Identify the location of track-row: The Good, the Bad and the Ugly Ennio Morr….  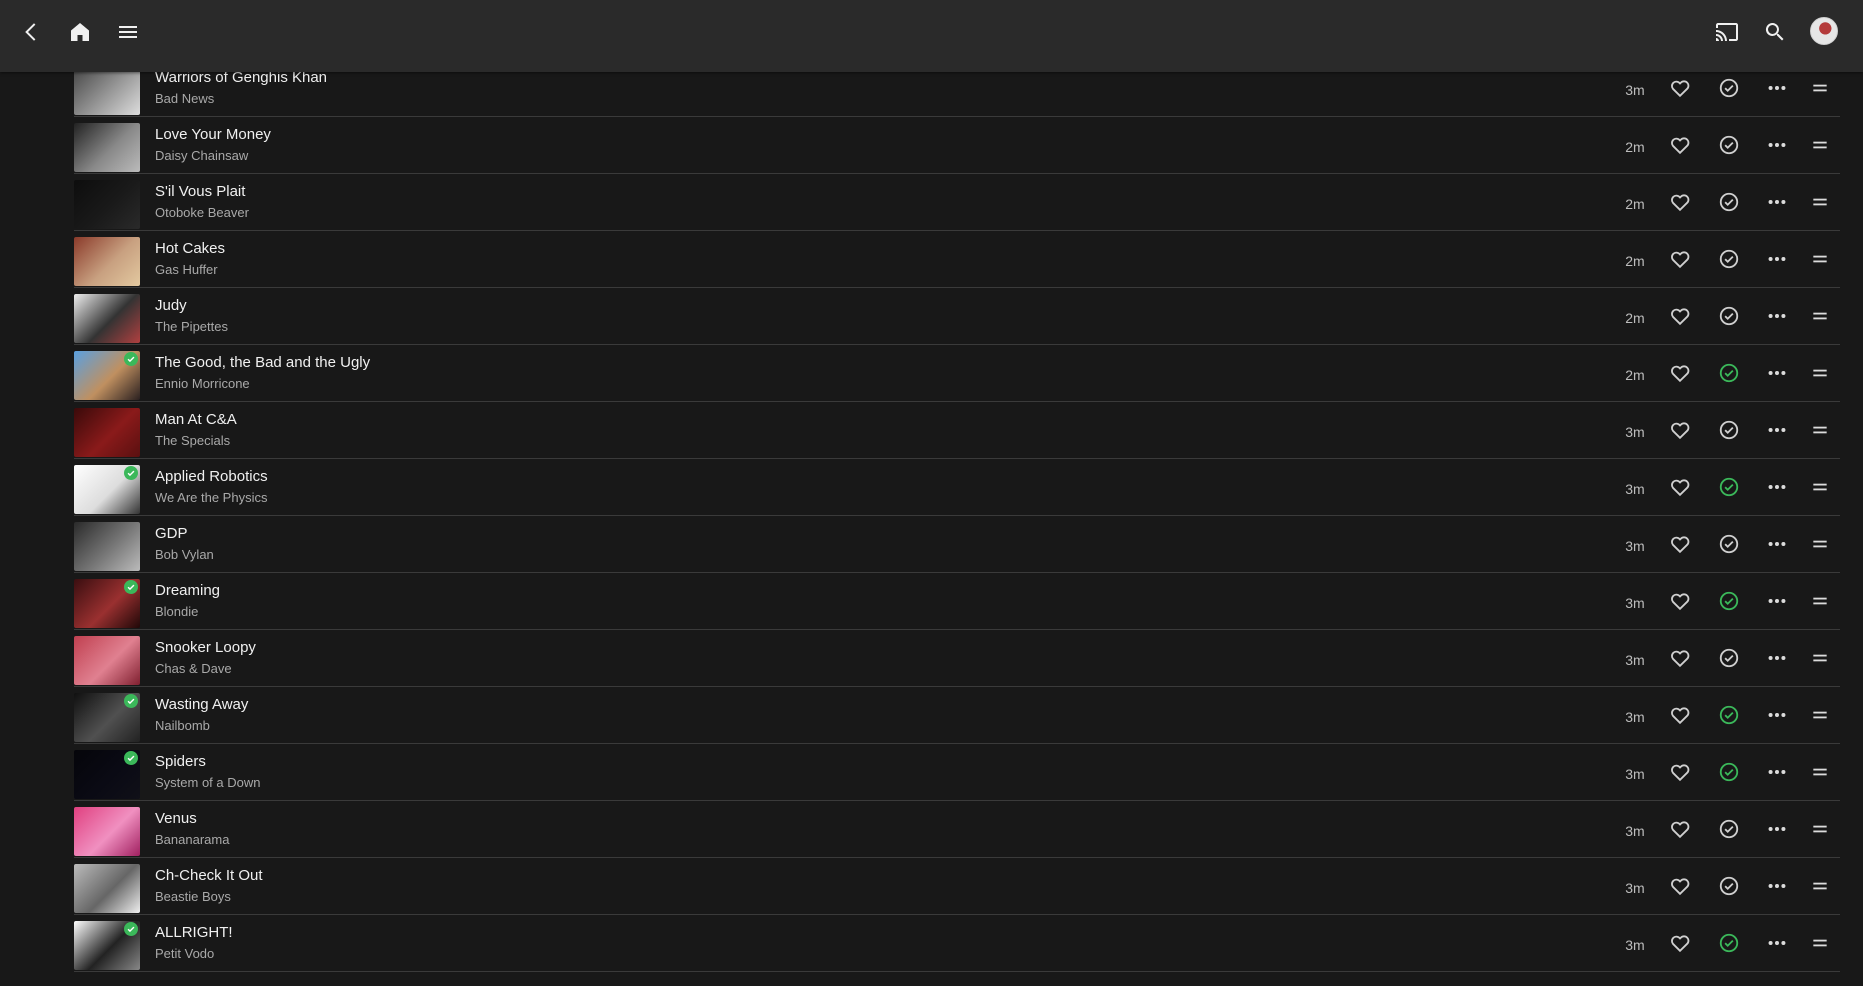
(957, 373).